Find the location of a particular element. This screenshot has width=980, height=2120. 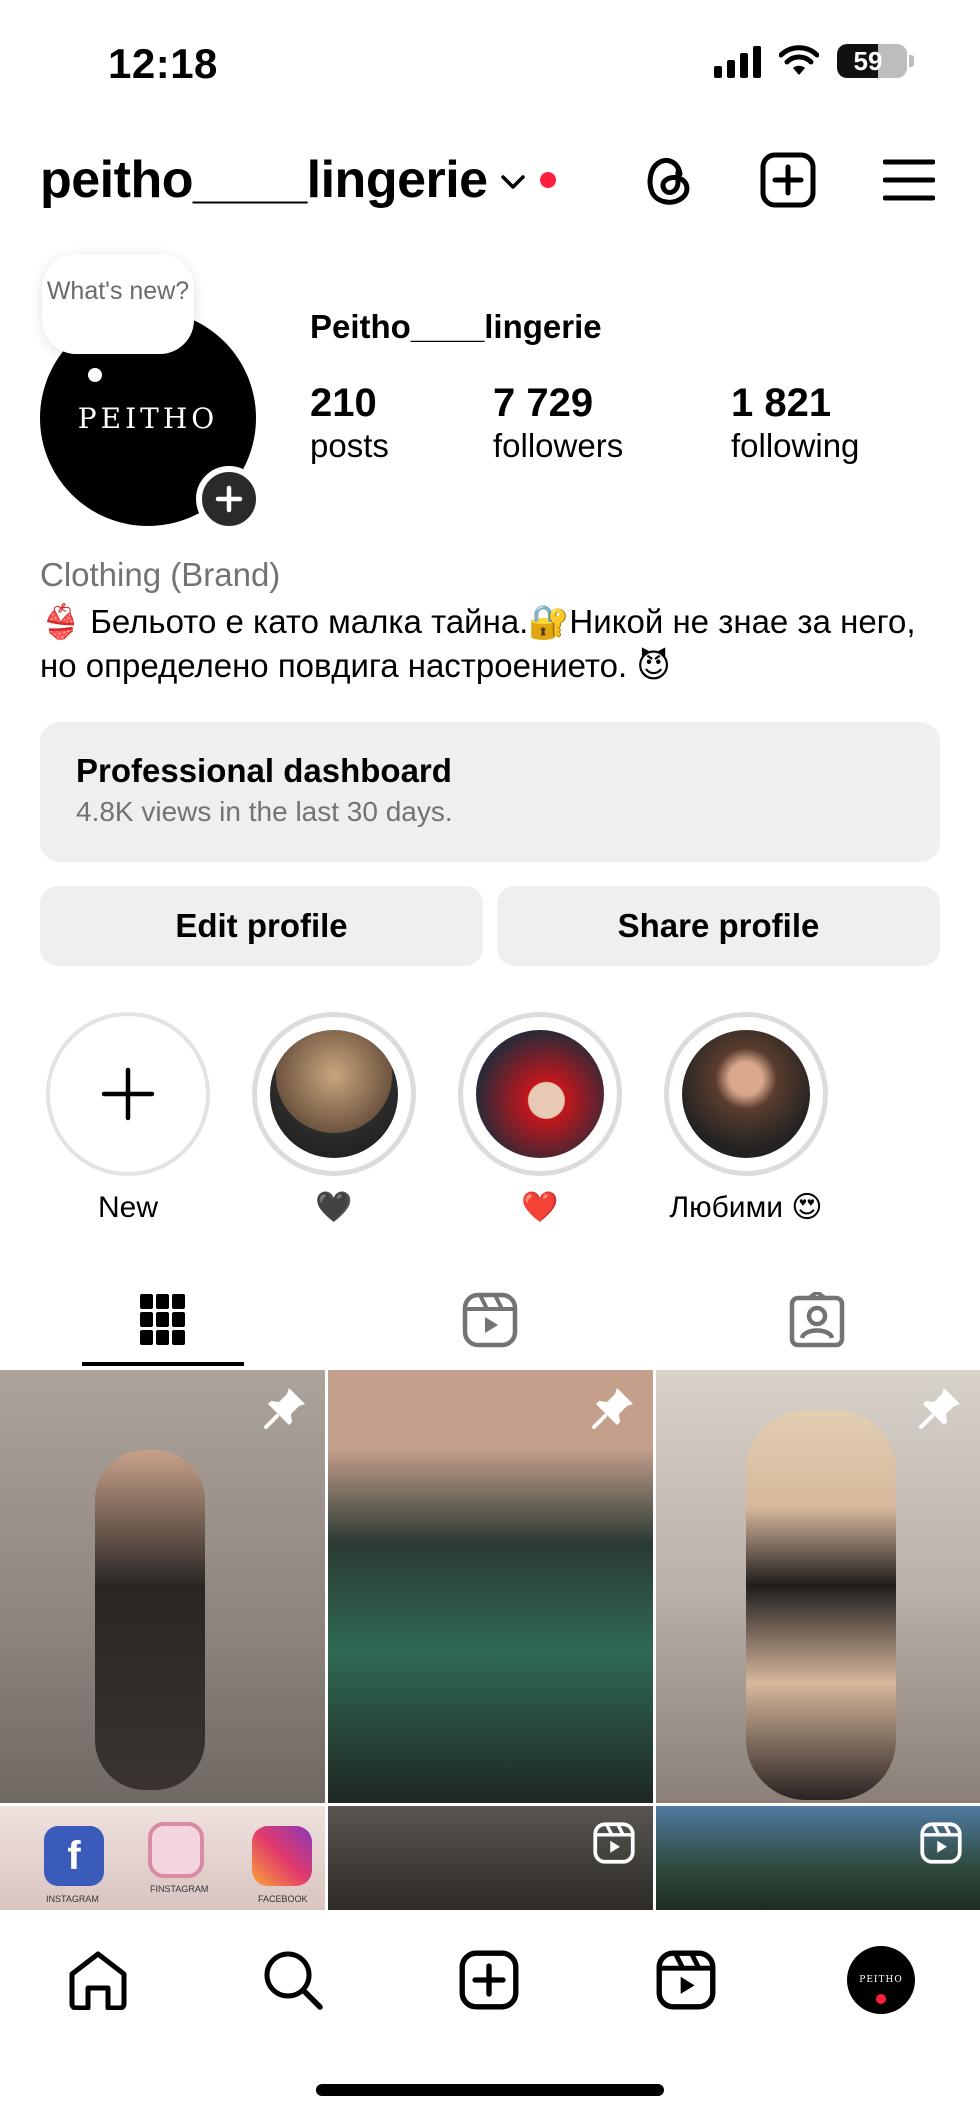

highlight-item: 🖤 is located at coordinates (334, 1120).